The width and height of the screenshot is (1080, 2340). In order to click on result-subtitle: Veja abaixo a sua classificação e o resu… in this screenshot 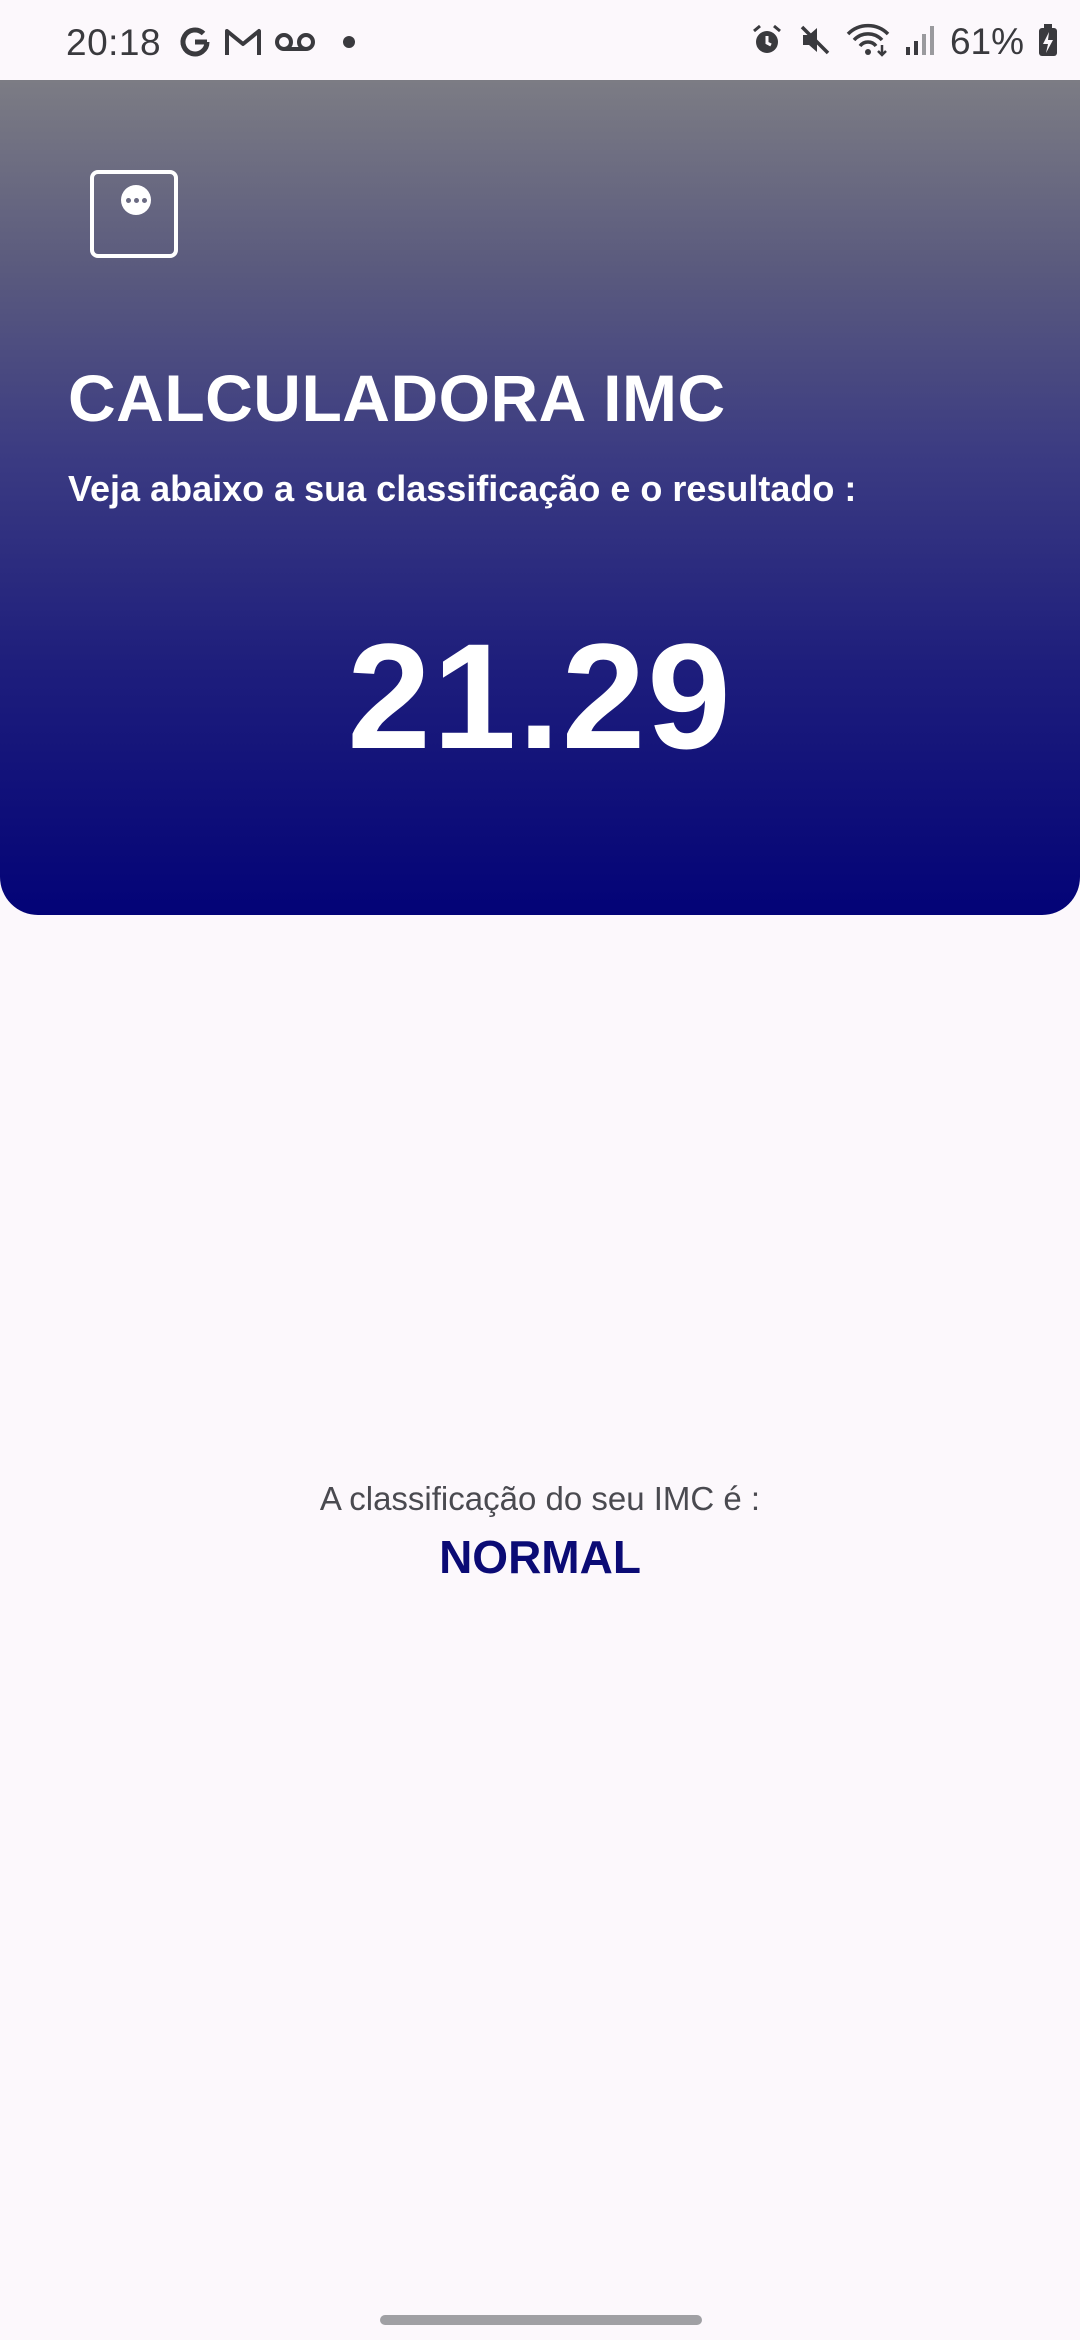, I will do `click(462, 488)`.